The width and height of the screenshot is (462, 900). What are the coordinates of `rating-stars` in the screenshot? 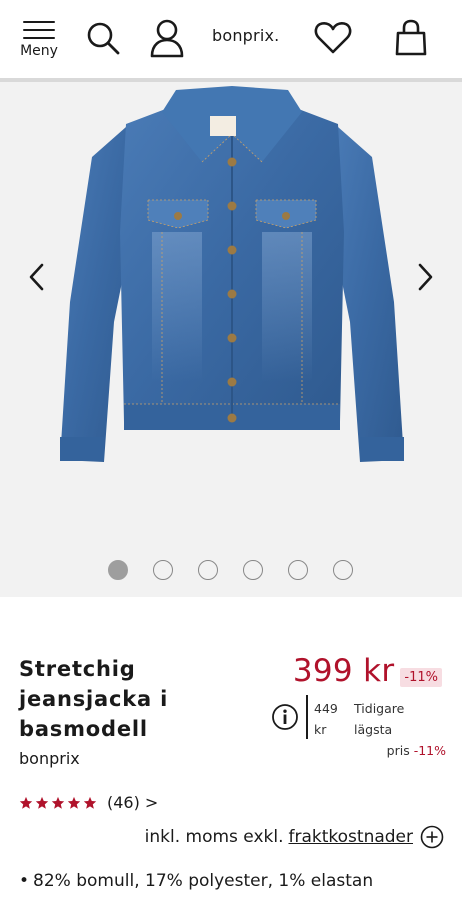 It's located at (58, 803).